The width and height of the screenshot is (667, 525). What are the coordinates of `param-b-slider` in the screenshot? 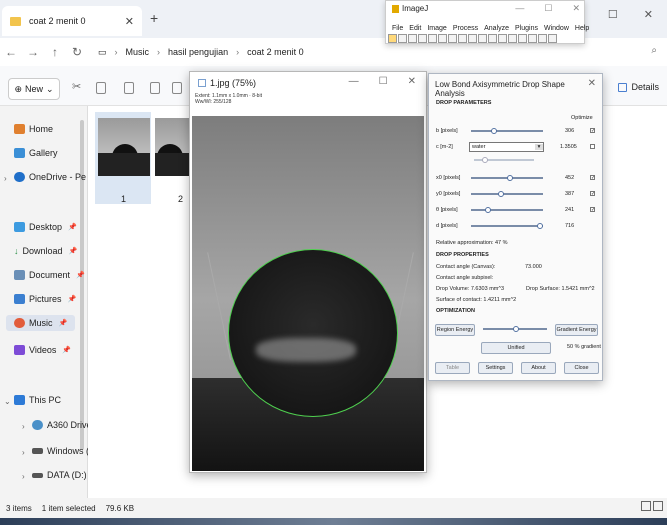 It's located at (507, 131).